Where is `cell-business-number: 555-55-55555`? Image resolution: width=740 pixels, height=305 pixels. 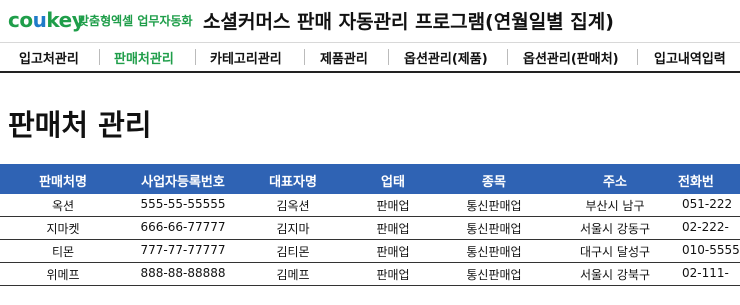 cell-business-number: 555-55-55555 is located at coordinates (183, 204).